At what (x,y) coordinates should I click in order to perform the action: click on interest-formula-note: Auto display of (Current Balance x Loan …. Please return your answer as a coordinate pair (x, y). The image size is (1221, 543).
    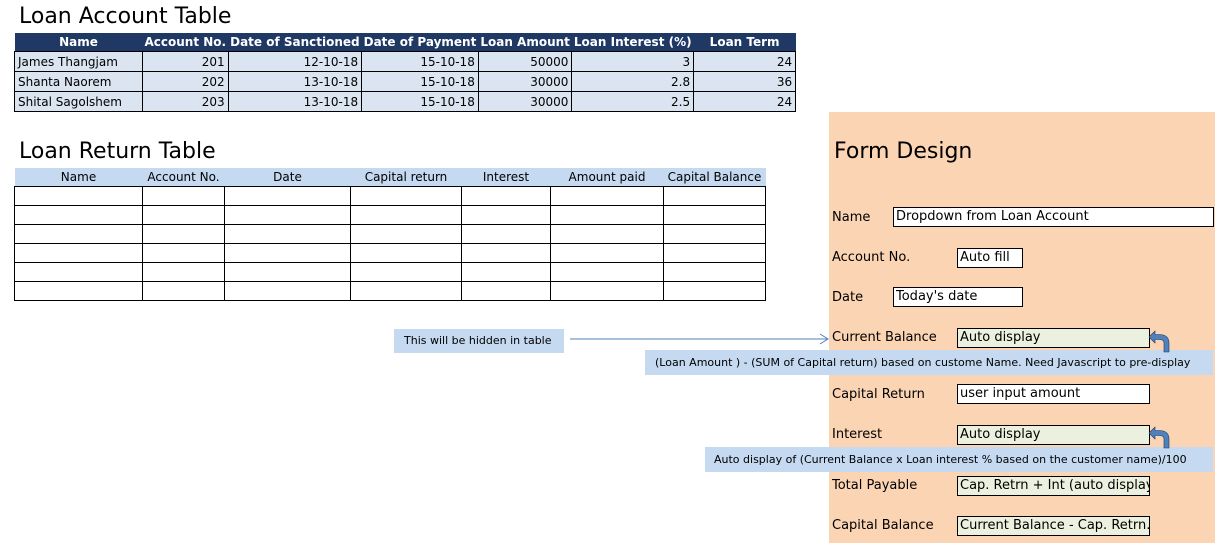
    Looking at the image, I should click on (959, 459).